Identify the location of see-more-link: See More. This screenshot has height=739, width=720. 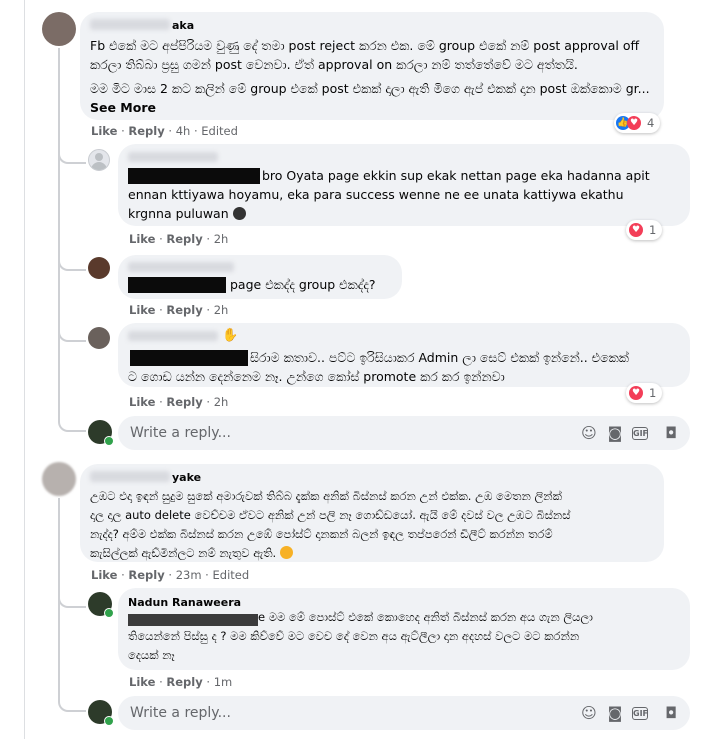
(123, 107).